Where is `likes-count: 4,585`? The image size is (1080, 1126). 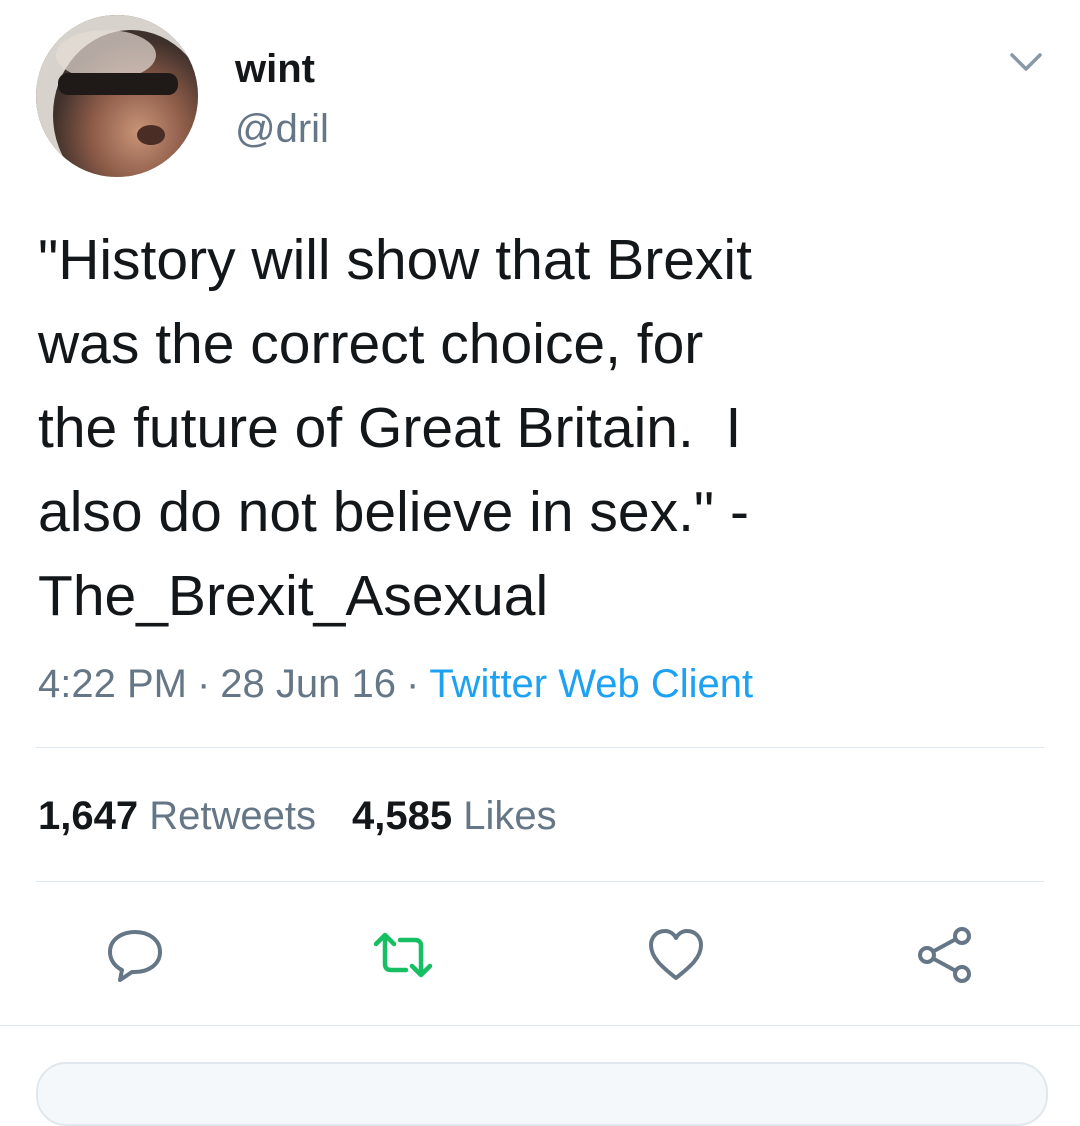
likes-count: 4,585 is located at coordinates (402, 816).